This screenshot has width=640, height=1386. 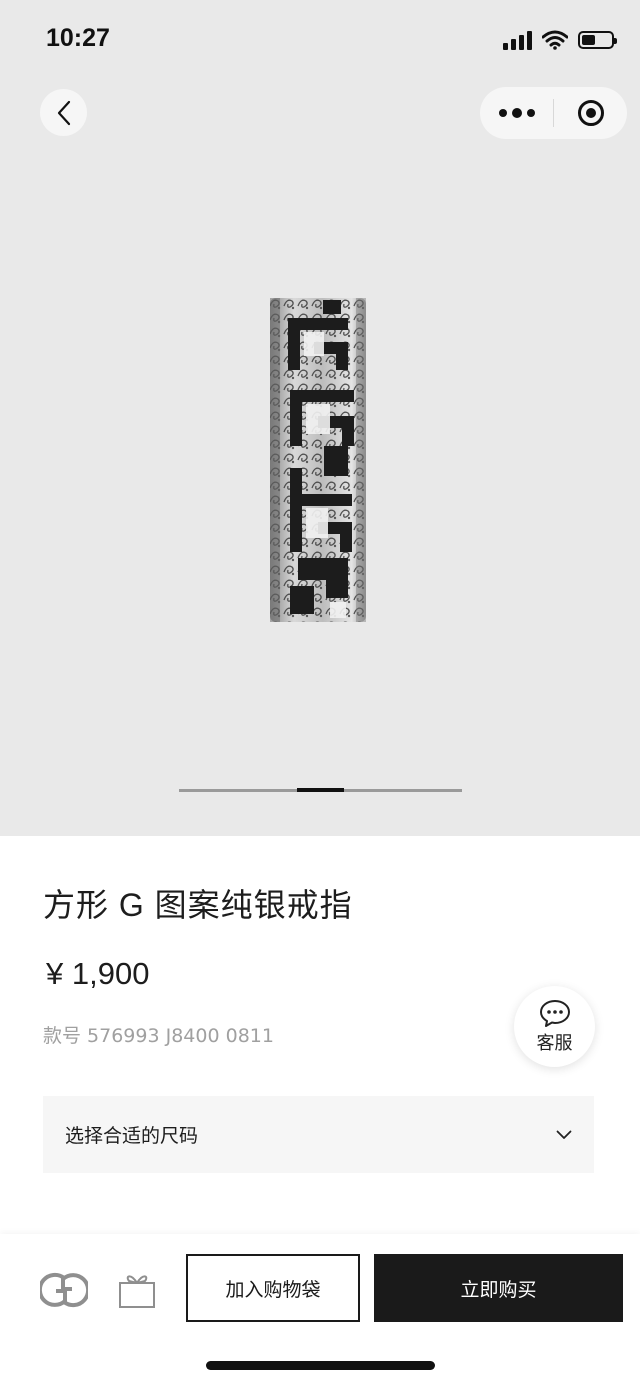 I want to click on customer-service-label: 客服, so click(x=554, y=1043).